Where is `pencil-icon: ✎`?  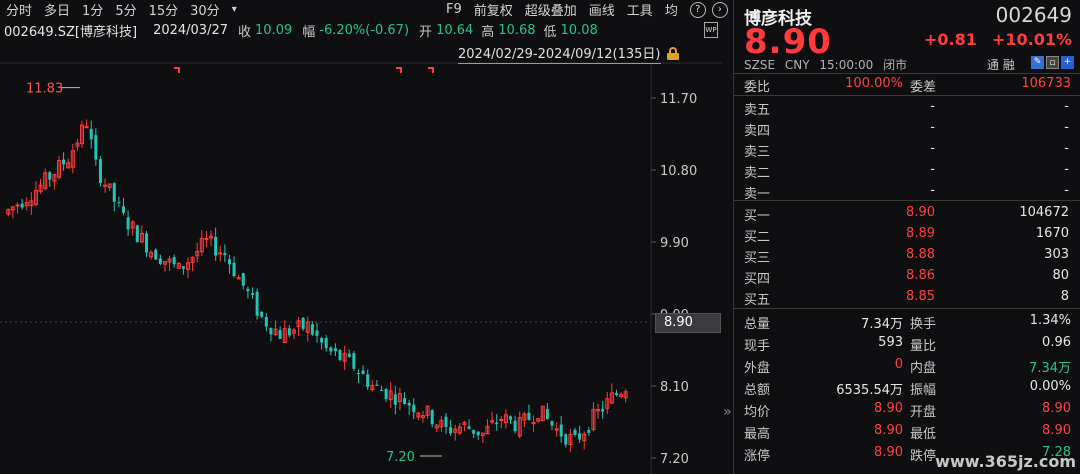
pencil-icon: ✎ is located at coordinates (1037, 62).